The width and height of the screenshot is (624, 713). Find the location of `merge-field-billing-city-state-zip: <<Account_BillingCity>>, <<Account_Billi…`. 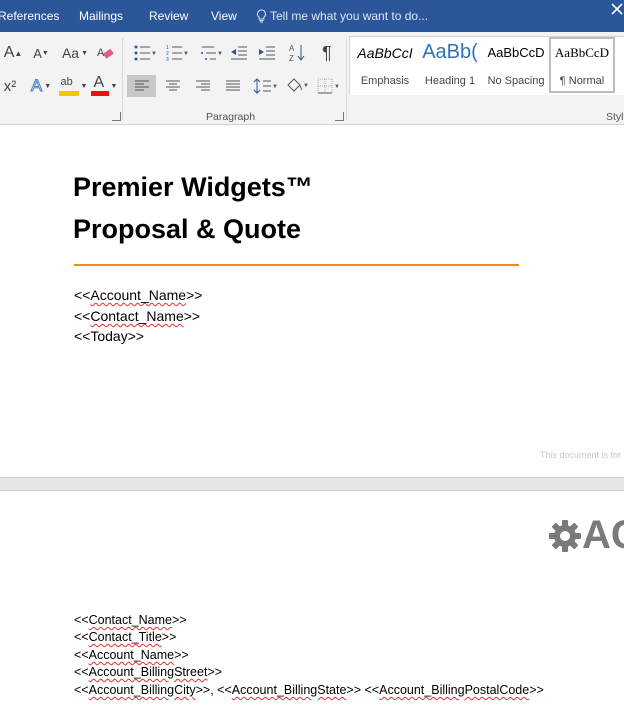

merge-field-billing-city-state-zip: <<Account_BillingCity>>, <<Account_Billi… is located at coordinates (309, 690).